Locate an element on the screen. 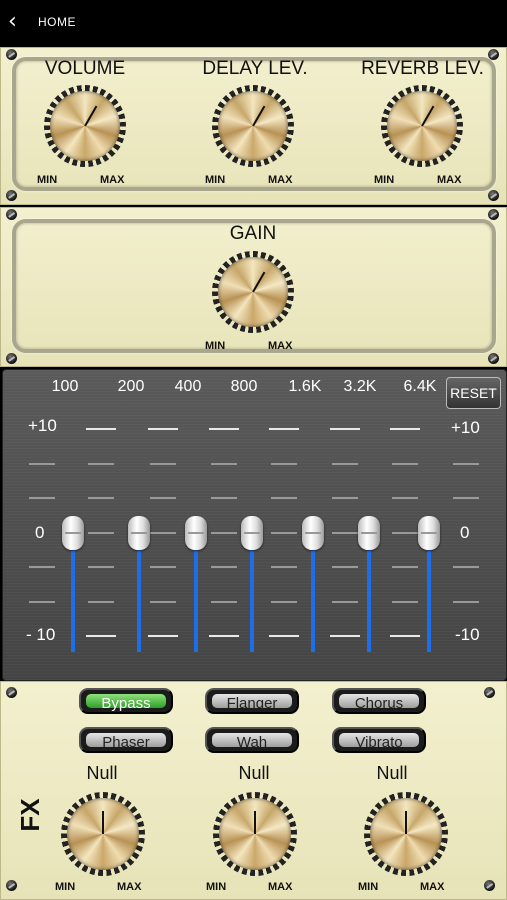  home-link: HOME is located at coordinates (57, 22).